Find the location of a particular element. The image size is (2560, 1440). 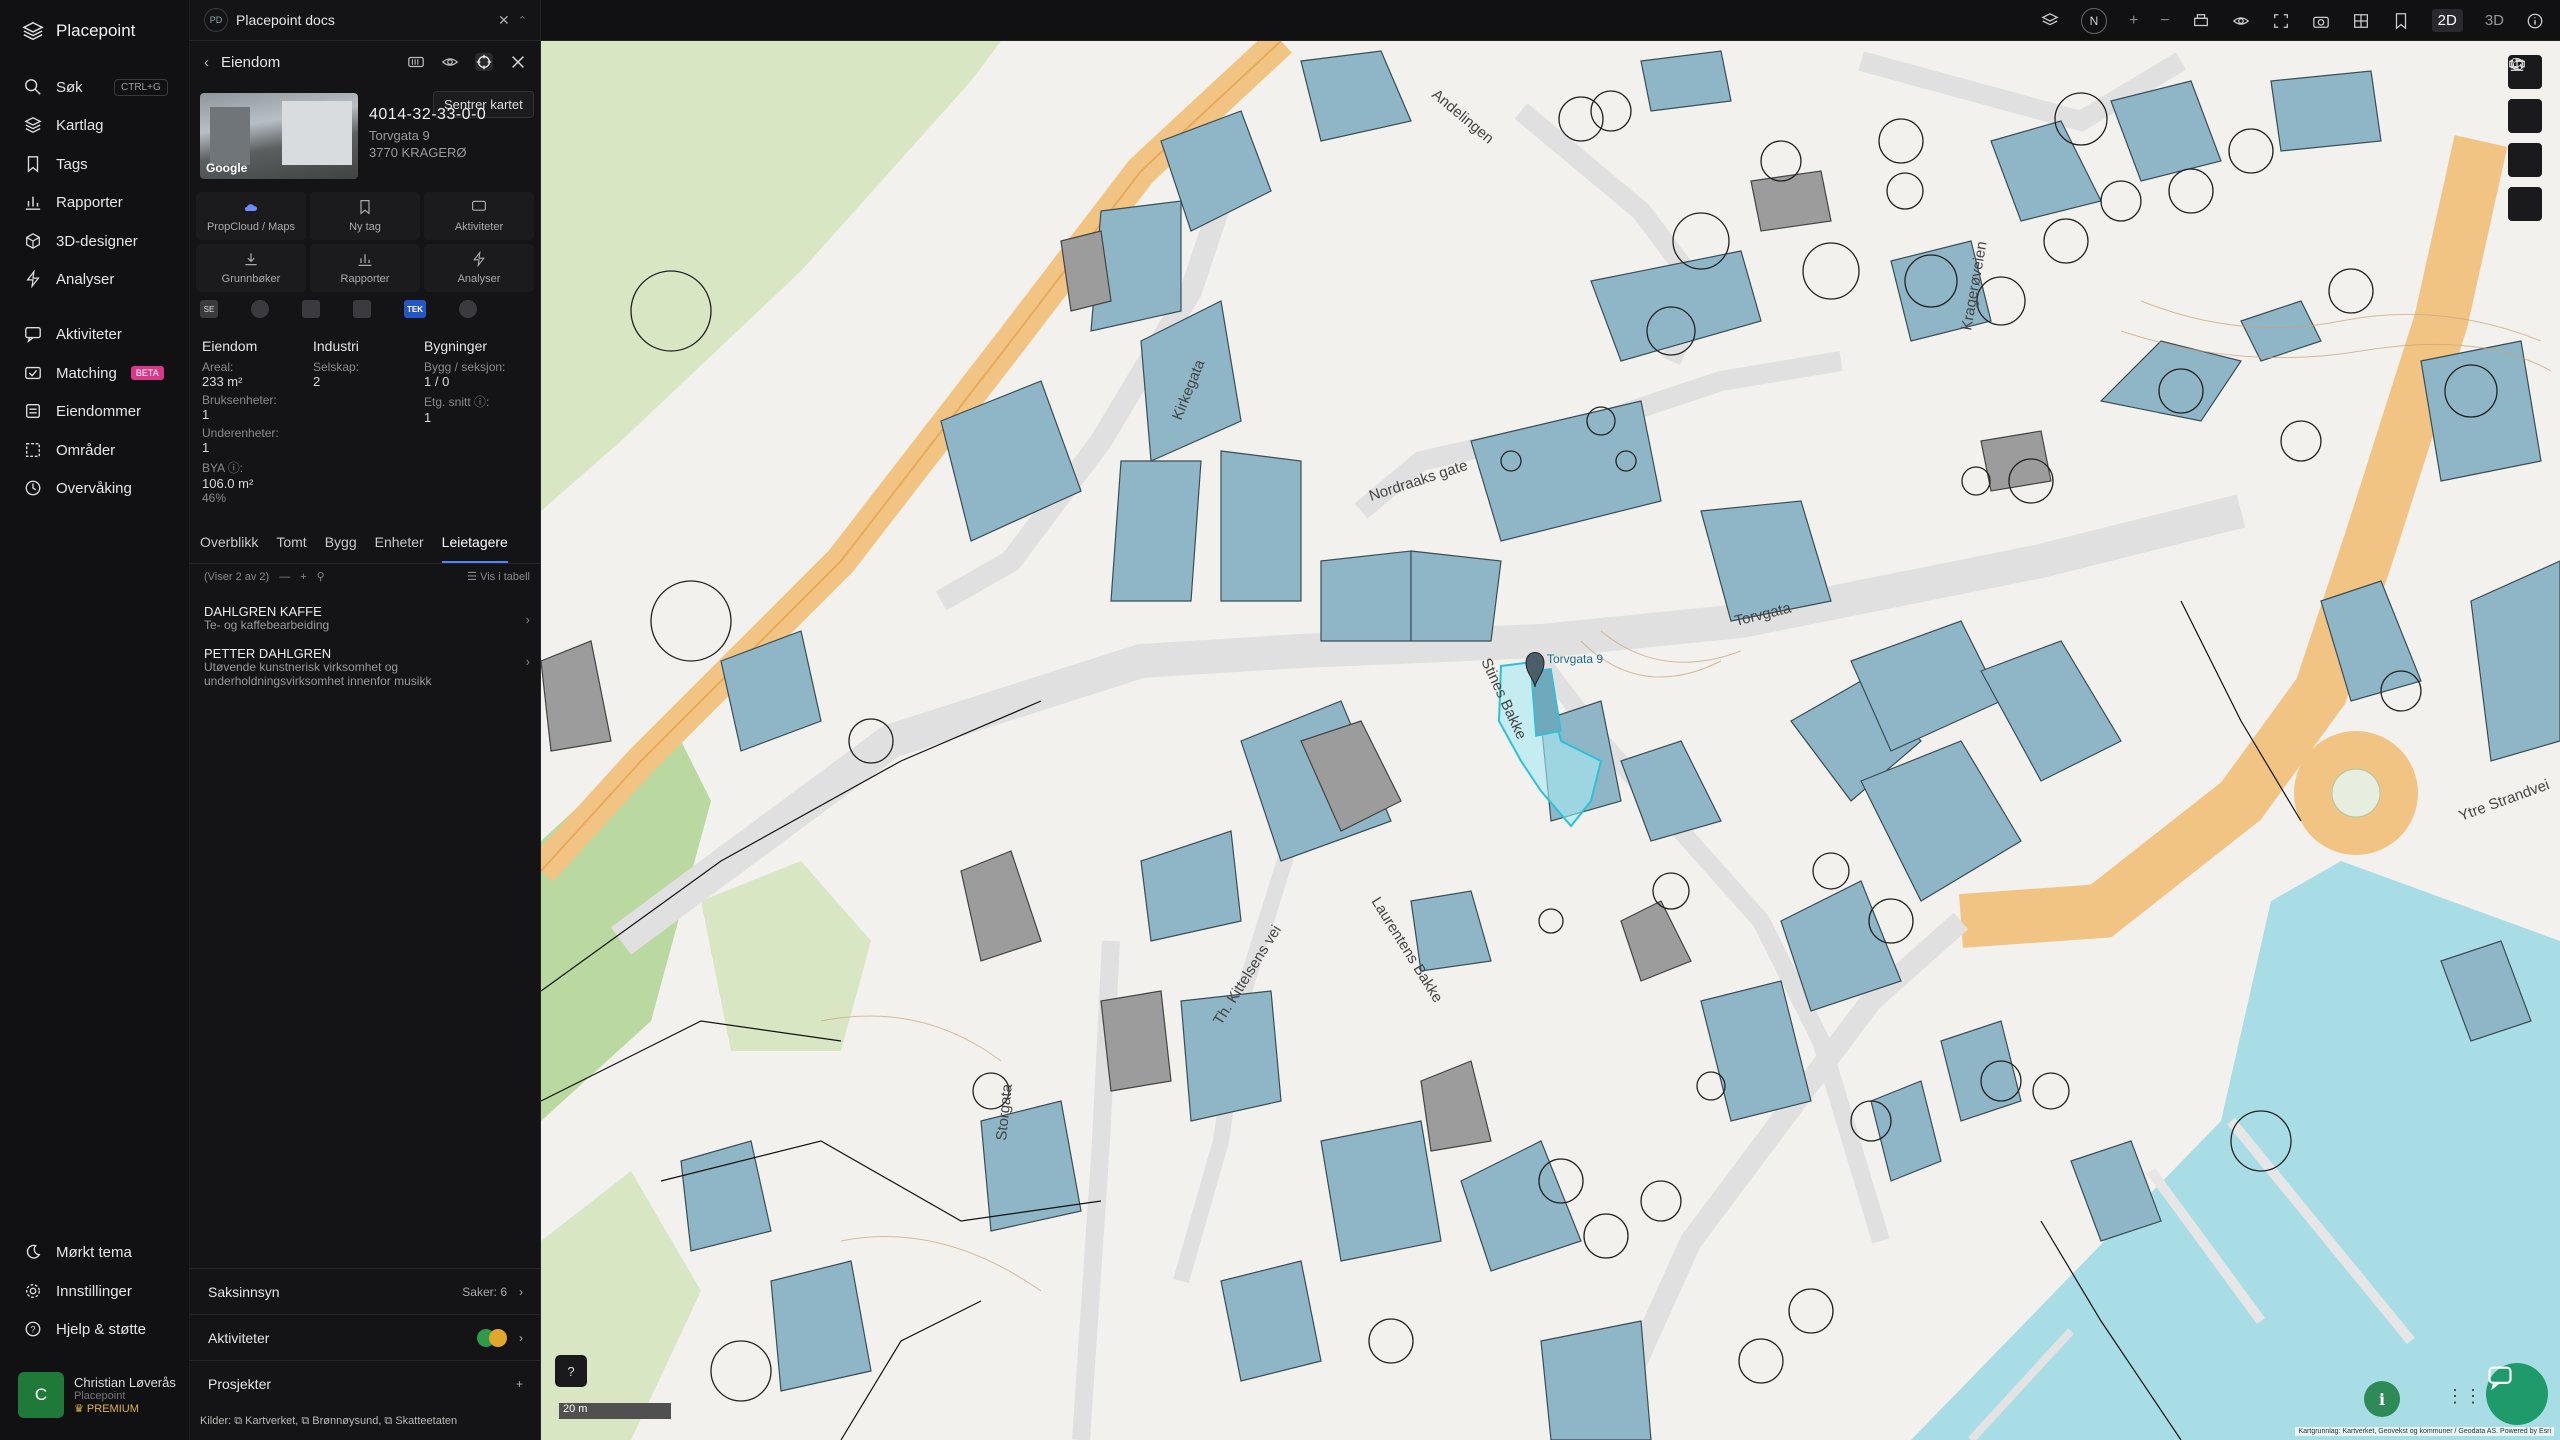

help-icon: ? is located at coordinates (33, 1329).